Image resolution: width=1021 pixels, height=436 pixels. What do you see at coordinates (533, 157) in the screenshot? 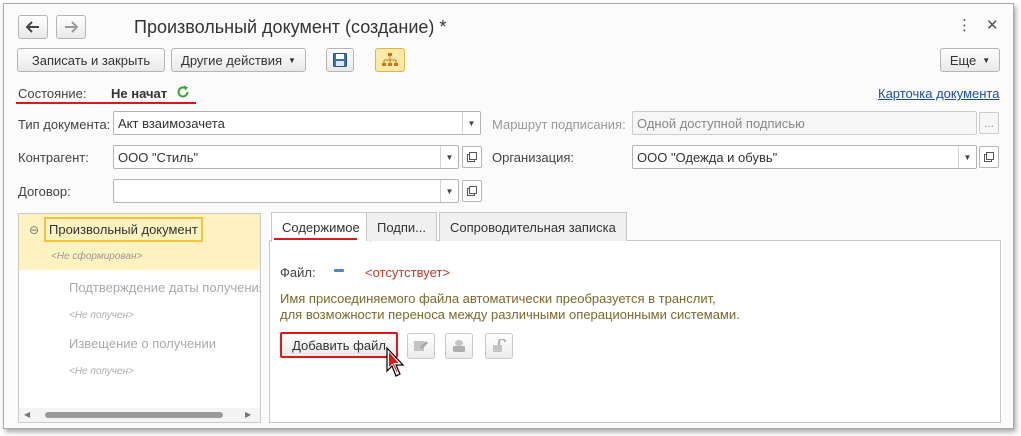
I see `organization-label: Организация:` at bounding box center [533, 157].